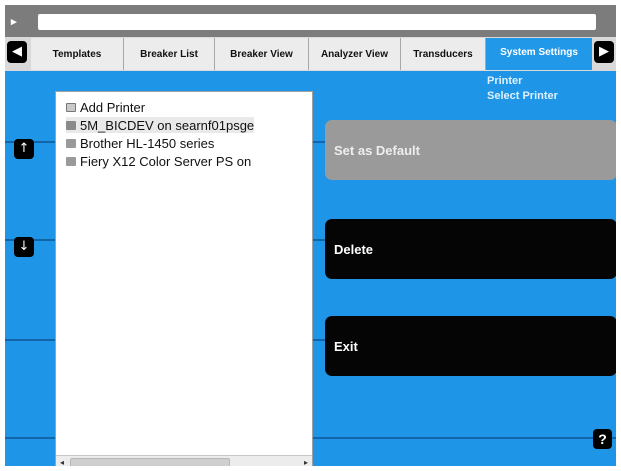 The image size is (621, 471). What do you see at coordinates (470, 150) in the screenshot?
I see `set-as-default-button: Set as Default` at bounding box center [470, 150].